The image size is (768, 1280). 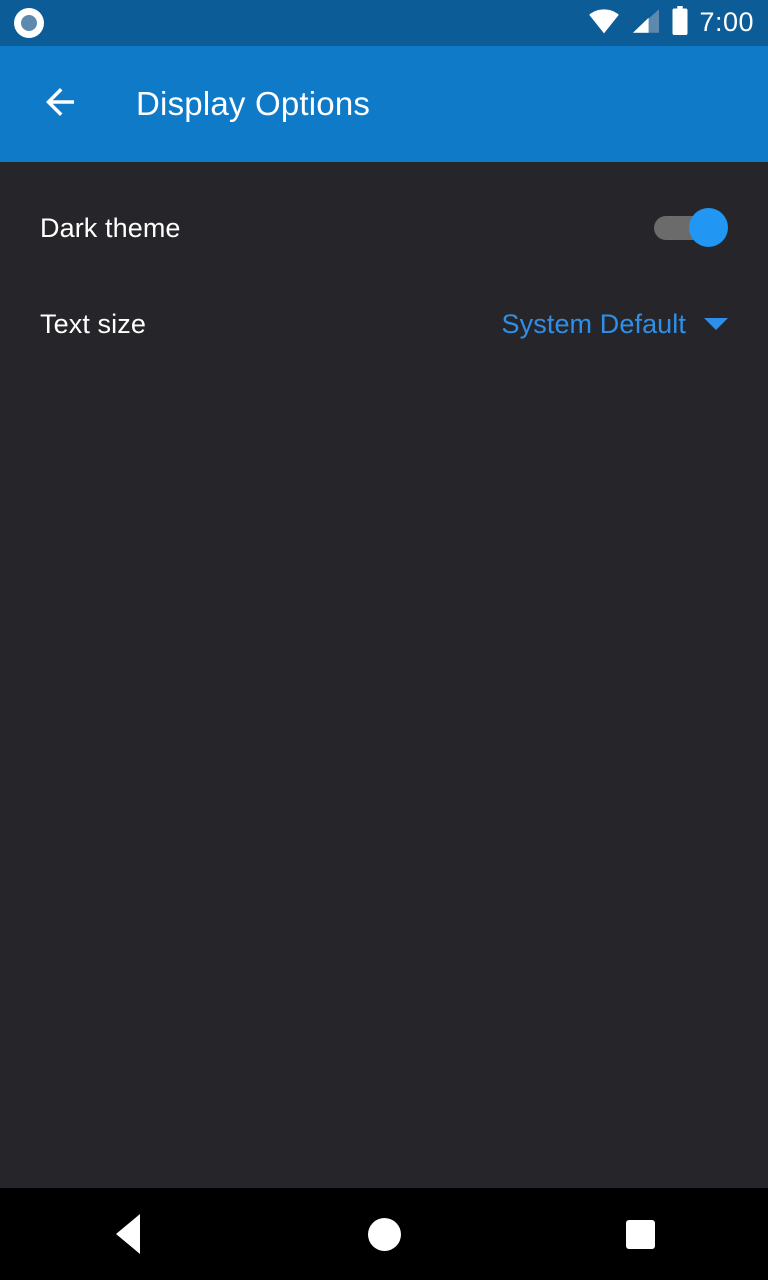 I want to click on preference-title-dark-theme: Dark theme, so click(x=110, y=227).